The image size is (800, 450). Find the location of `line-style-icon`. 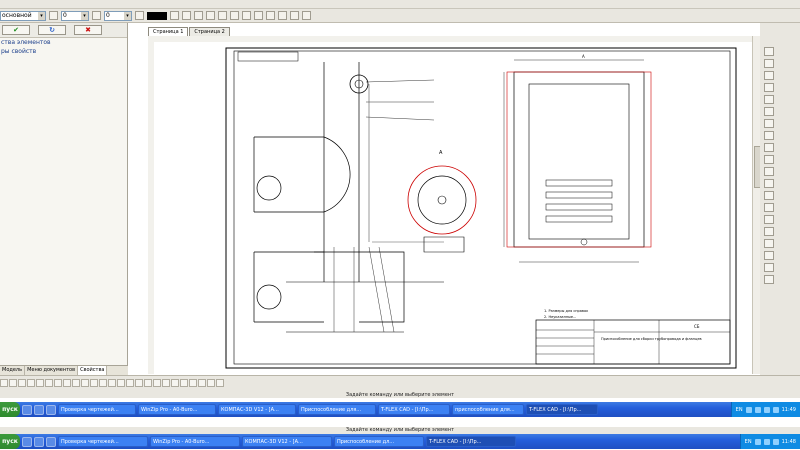

line-style-icon is located at coordinates (174, 15).